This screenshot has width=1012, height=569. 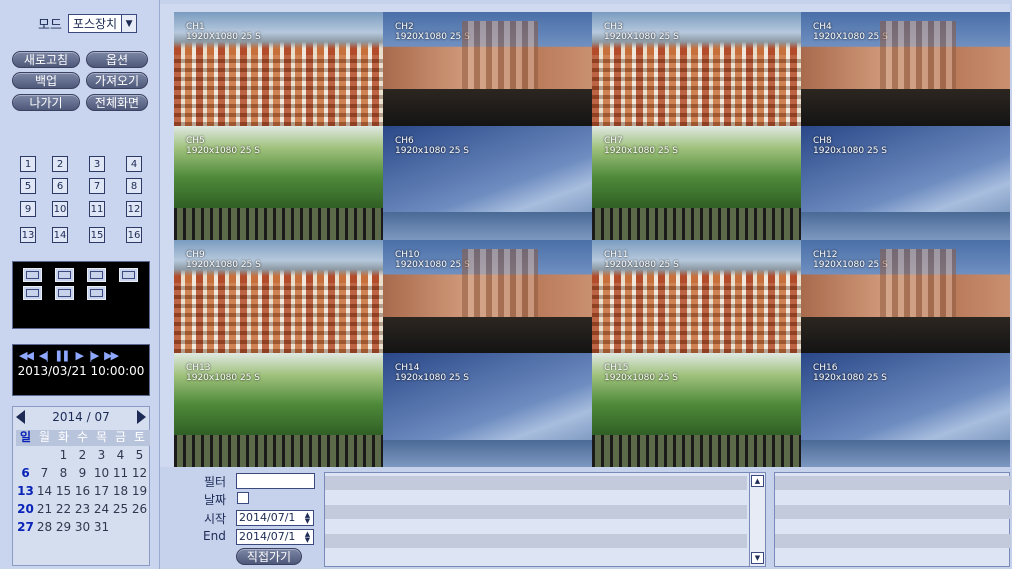 I want to click on calendar-day: 13, so click(x=25, y=491).